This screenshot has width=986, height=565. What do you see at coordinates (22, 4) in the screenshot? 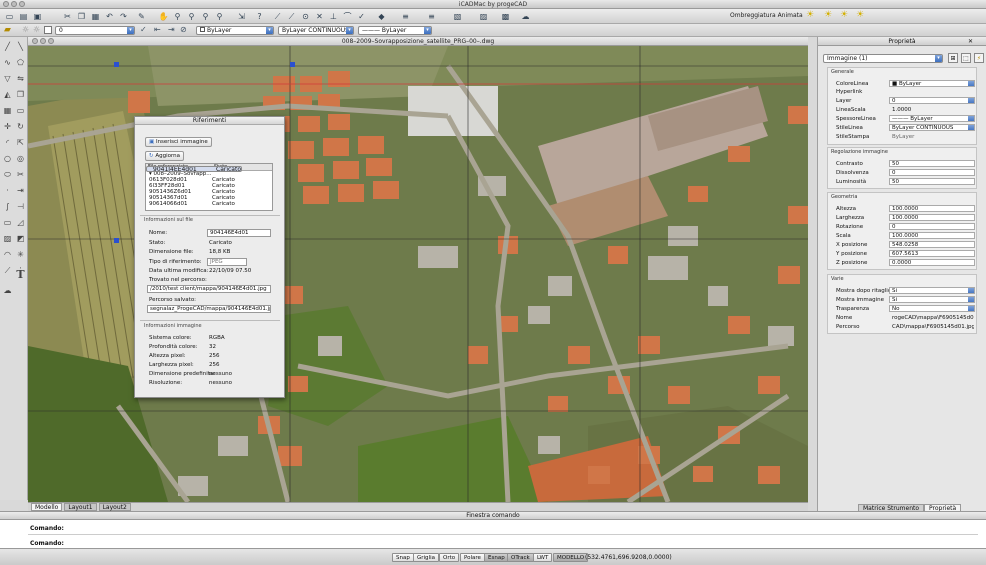
I see `zoom-window-button` at bounding box center [22, 4].